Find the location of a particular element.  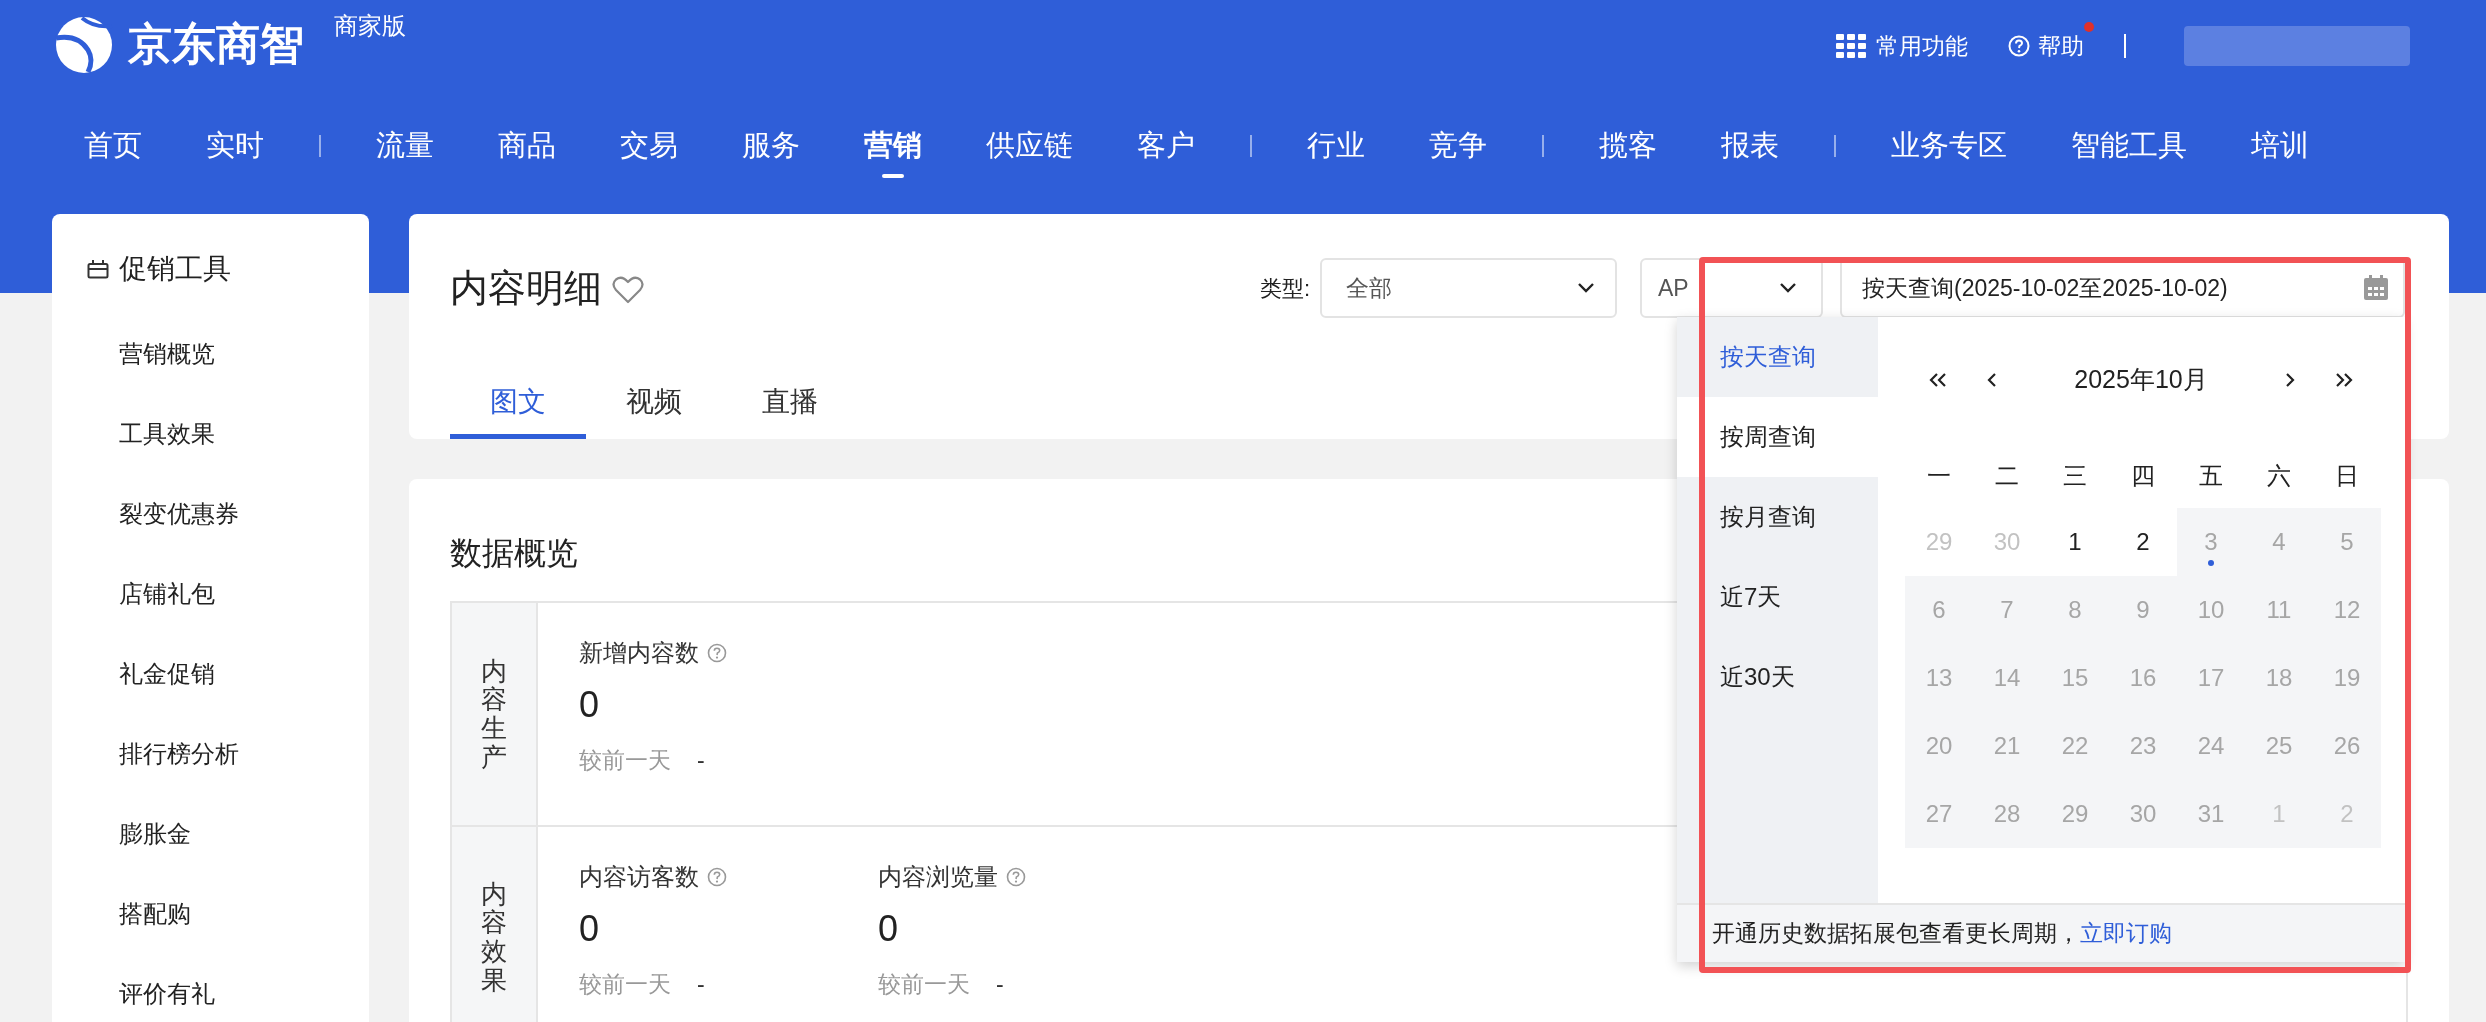

calendar-day: 4 is located at coordinates (2279, 542).